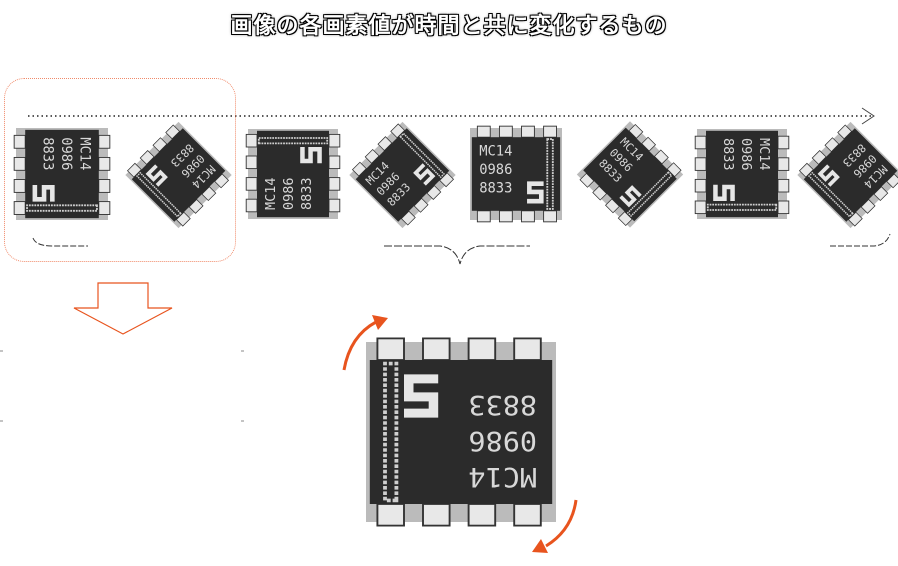  What do you see at coordinates (502, 441) in the screenshot?
I see `large-chip-line2: 0986` at bounding box center [502, 441].